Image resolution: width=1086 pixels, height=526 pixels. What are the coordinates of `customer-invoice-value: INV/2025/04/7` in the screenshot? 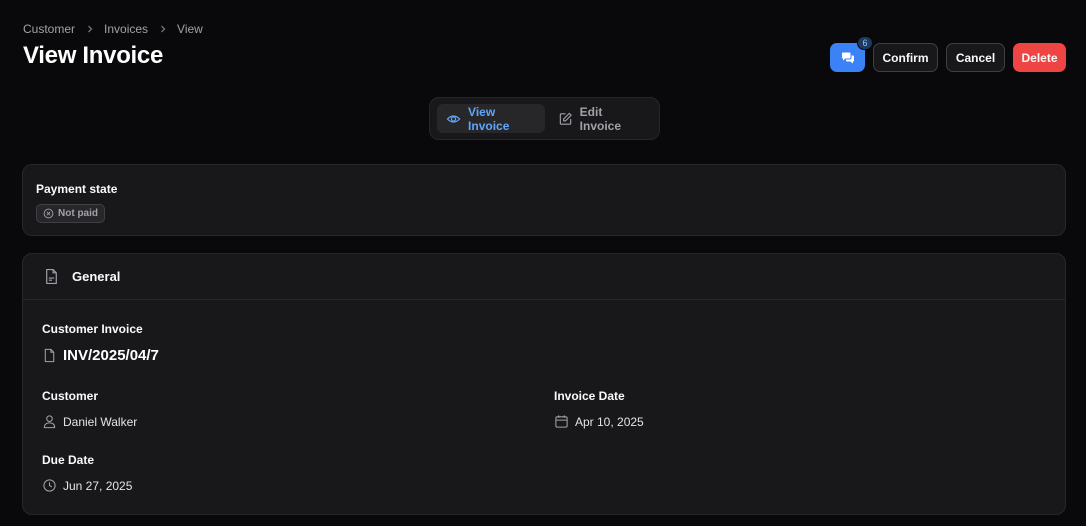 It's located at (100, 355).